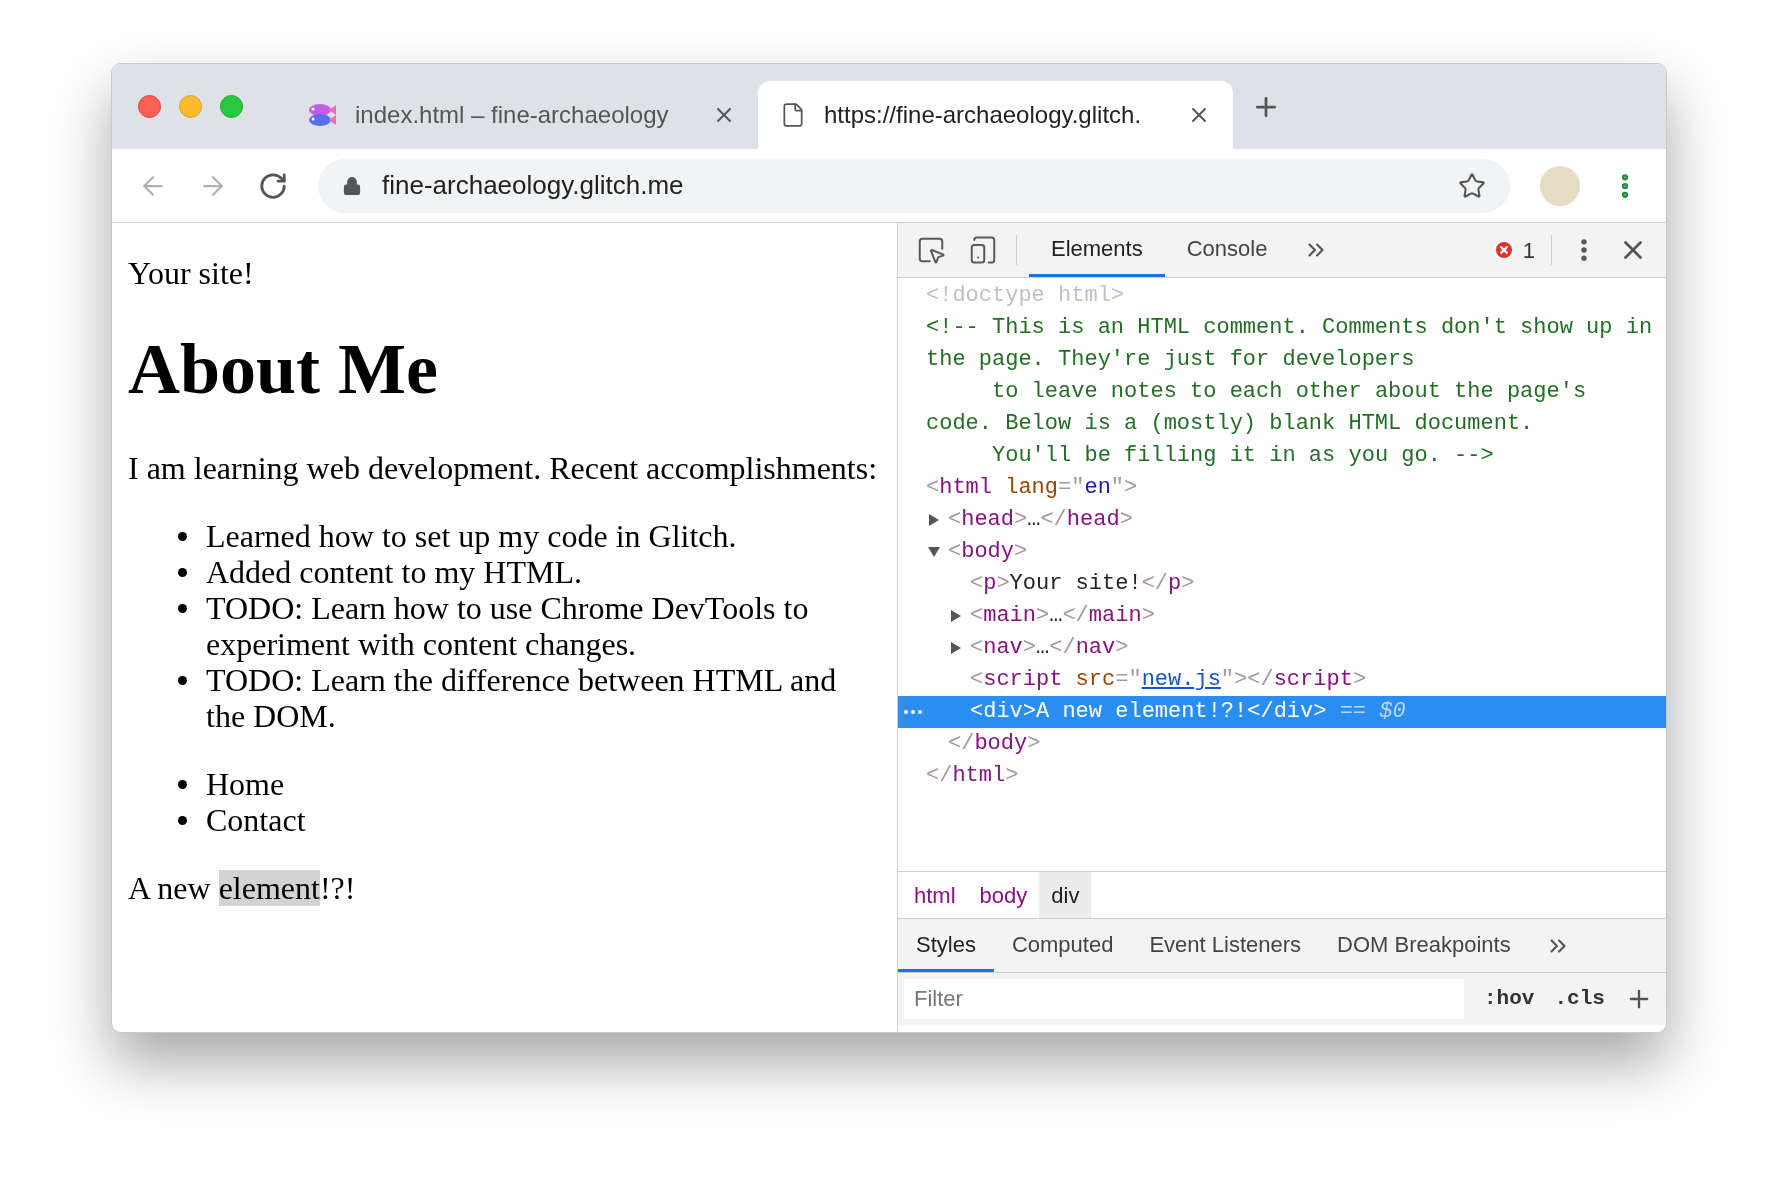 This screenshot has height=1192, width=1778. I want to click on inspect-icon, so click(931, 250).